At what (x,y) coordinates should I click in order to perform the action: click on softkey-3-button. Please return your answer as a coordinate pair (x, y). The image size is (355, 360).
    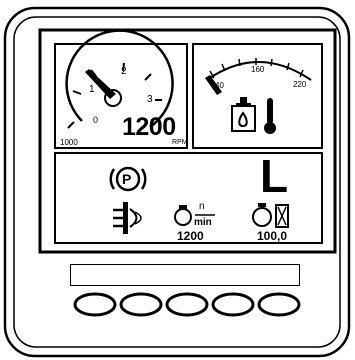
    Looking at the image, I should click on (187, 304).